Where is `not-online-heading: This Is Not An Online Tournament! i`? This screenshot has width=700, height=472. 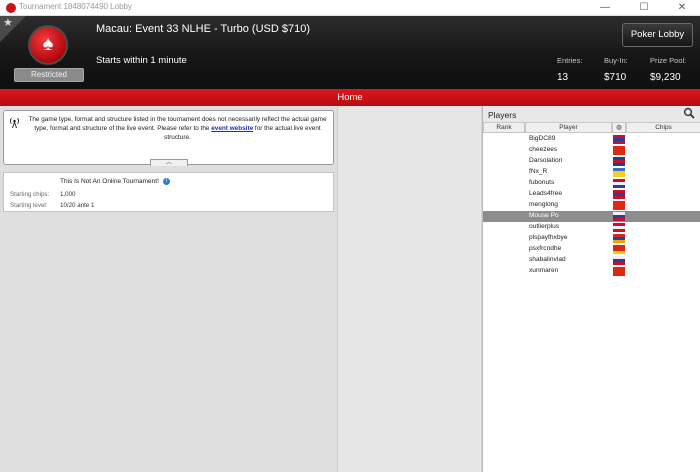 not-online-heading: This Is Not An Online Tournament! i is located at coordinates (115, 181).